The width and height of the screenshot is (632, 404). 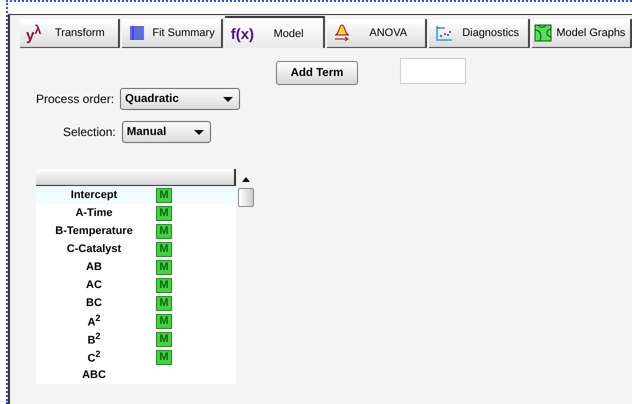 I want to click on scatter-icon, so click(x=444, y=33).